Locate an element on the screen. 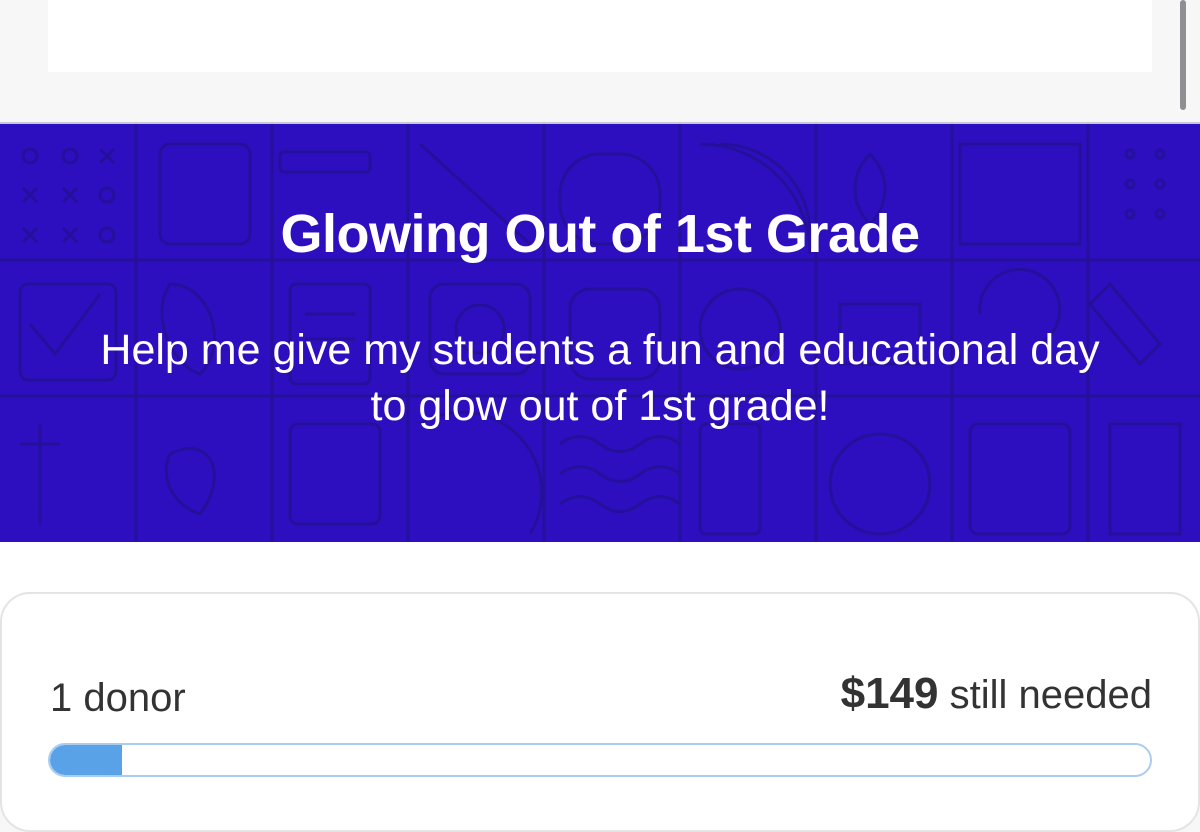 The width and height of the screenshot is (1200, 832). top-card is located at coordinates (600, 36).